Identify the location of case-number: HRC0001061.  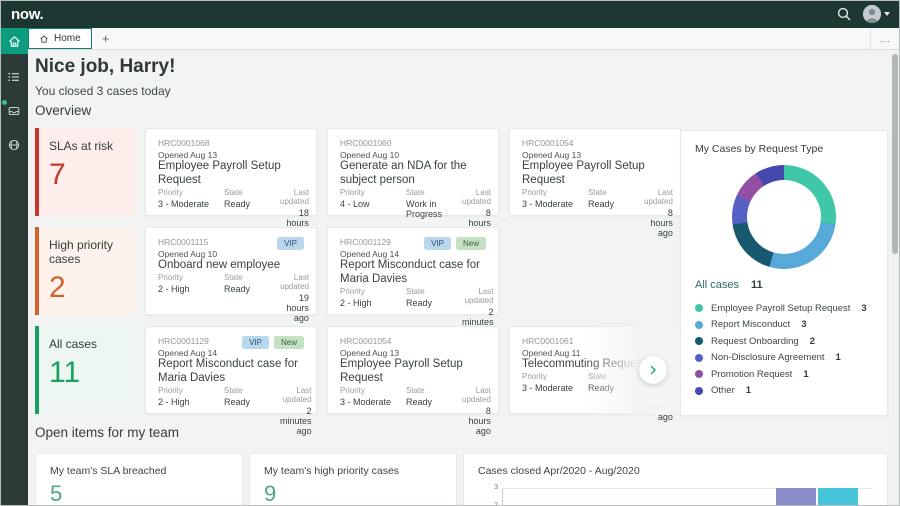
(548, 341).